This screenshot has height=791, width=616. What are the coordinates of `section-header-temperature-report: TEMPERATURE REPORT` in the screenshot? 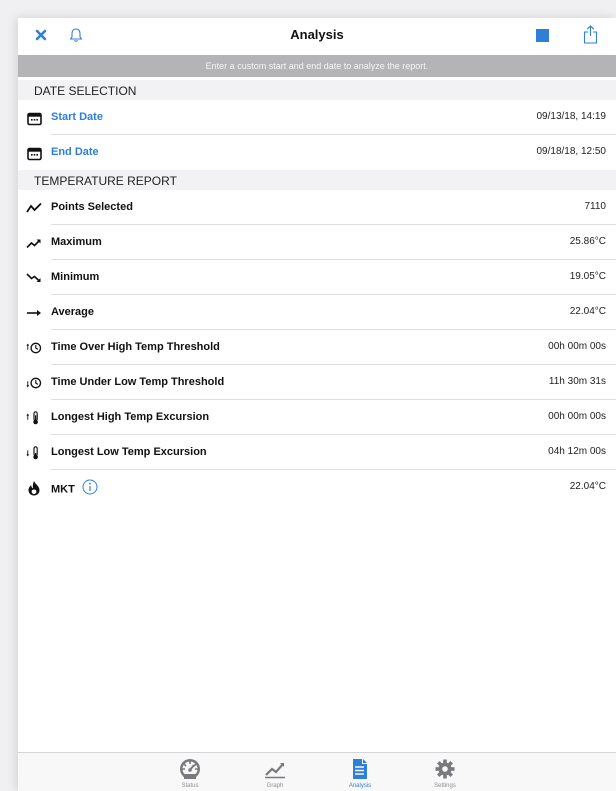 It's located at (317, 180).